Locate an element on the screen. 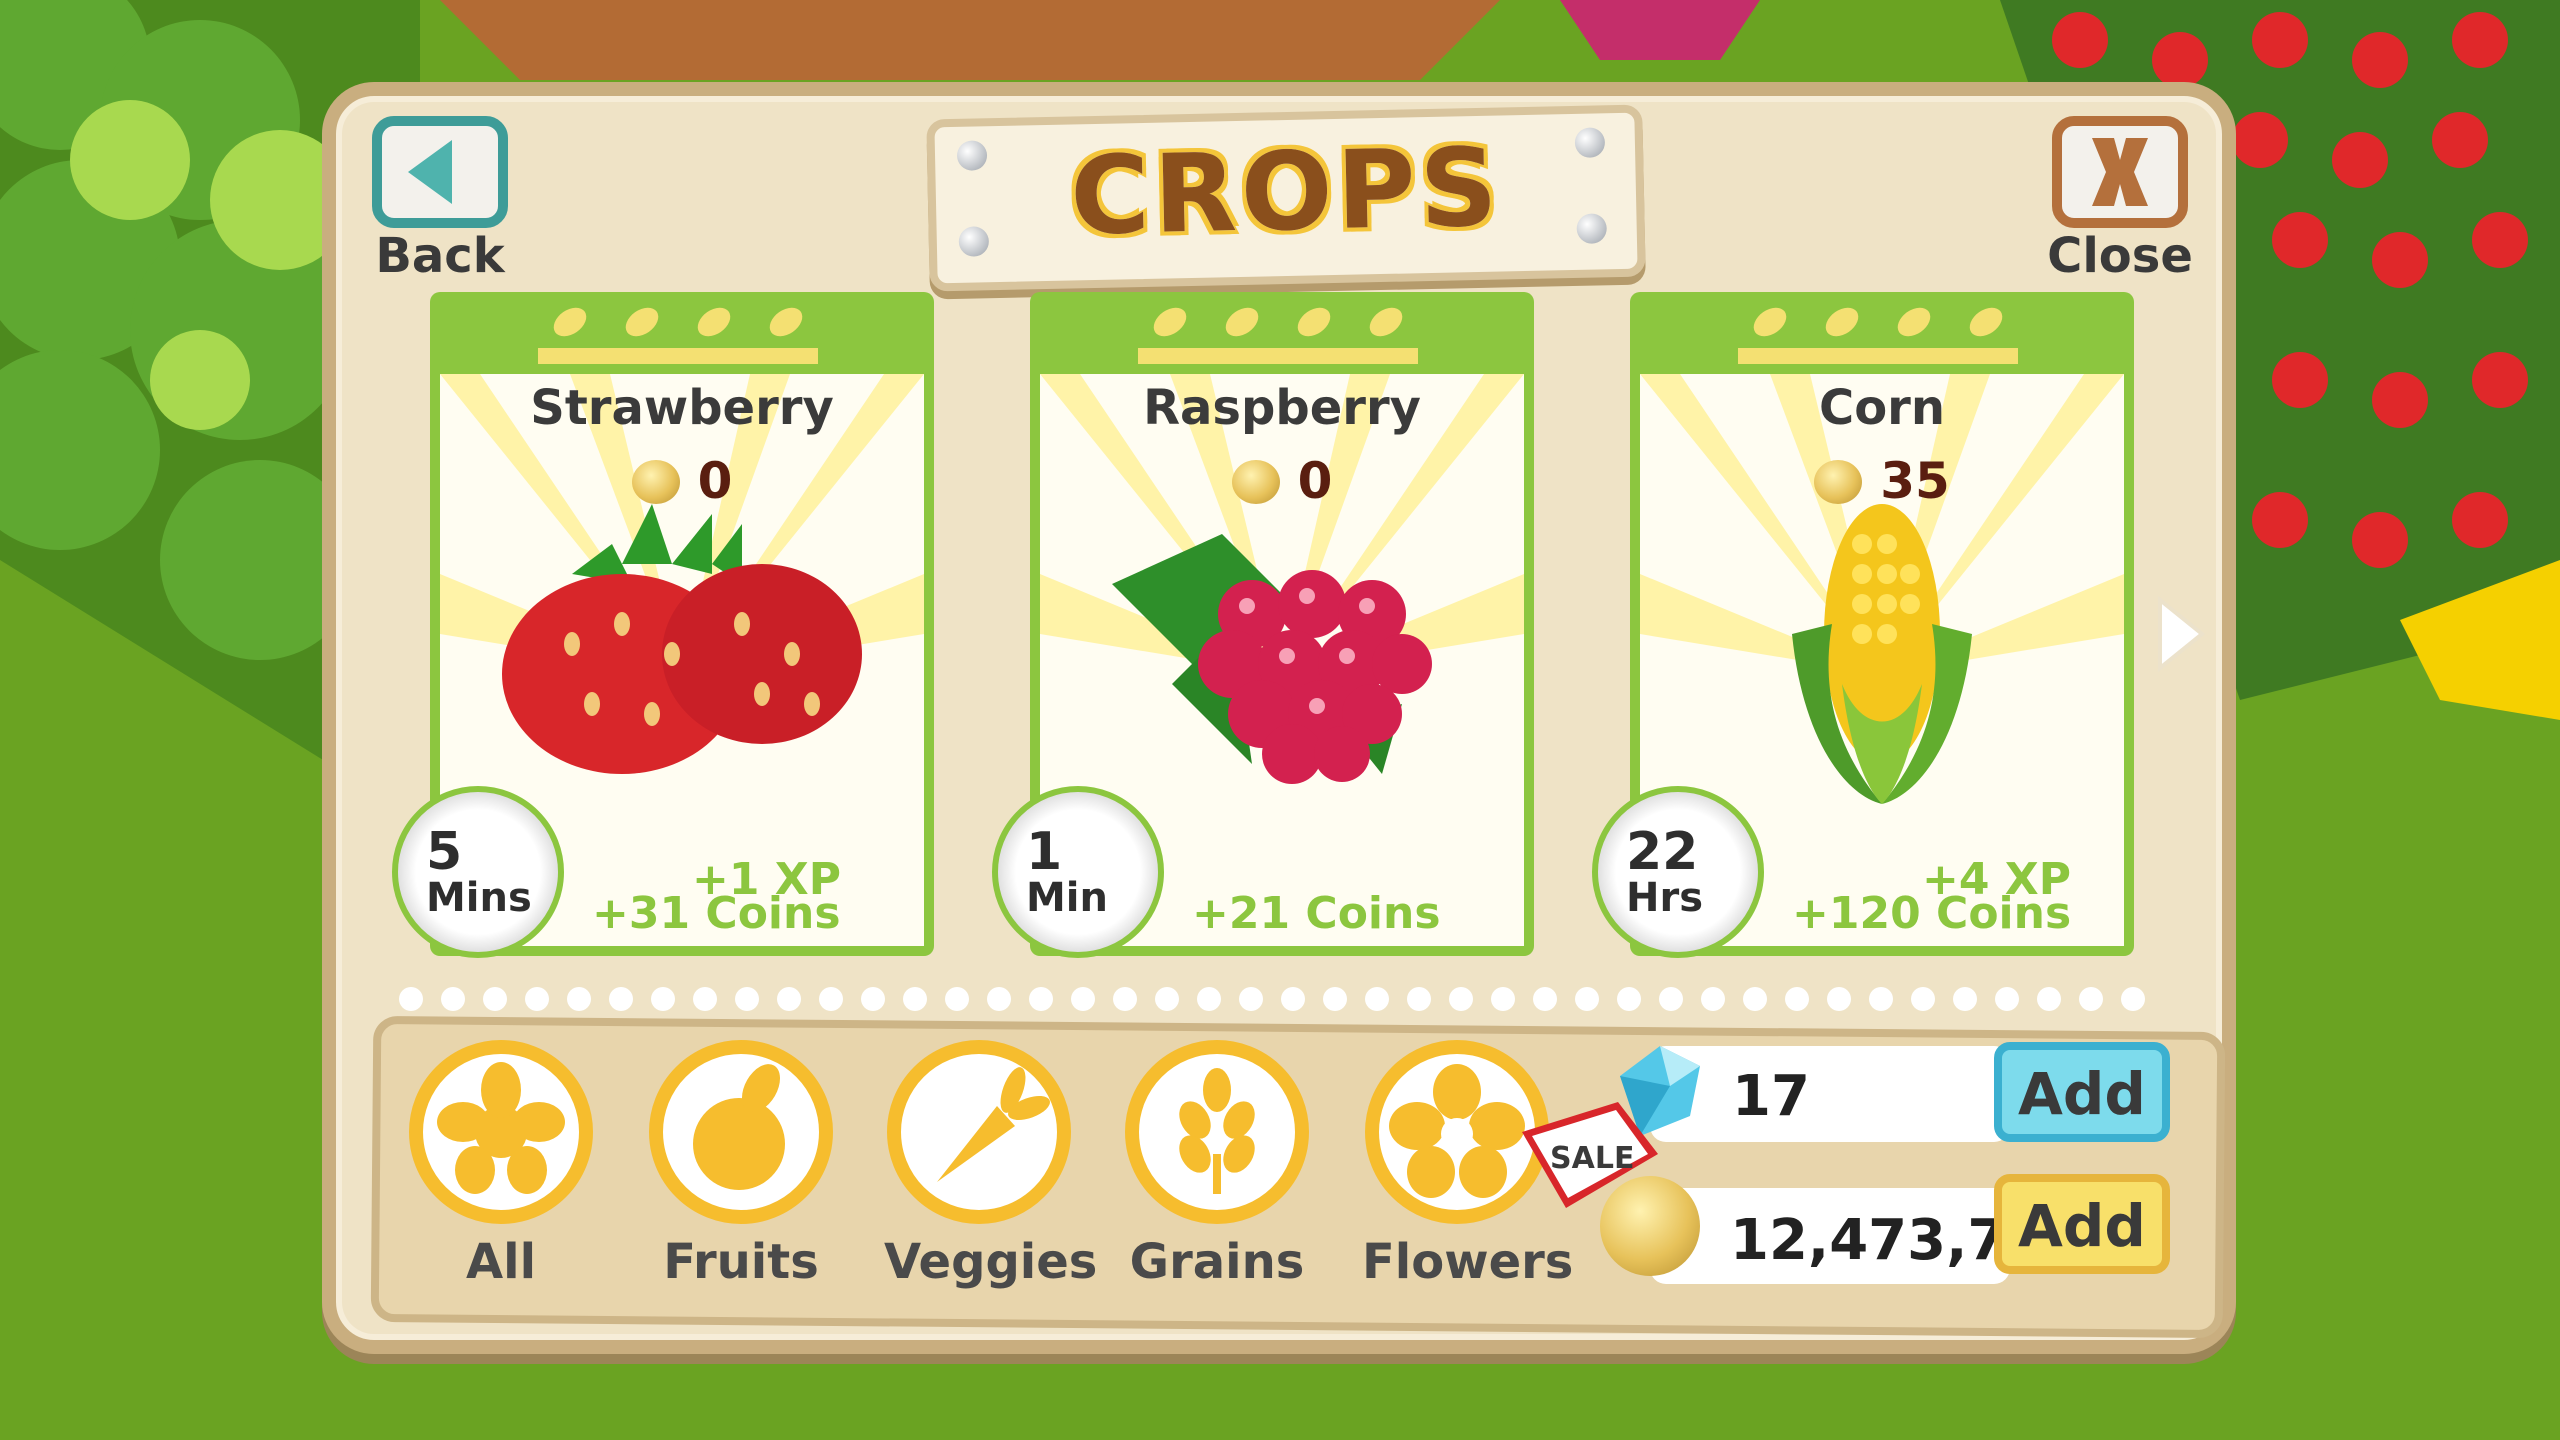  wheat-icon is located at coordinates (1217, 1132).